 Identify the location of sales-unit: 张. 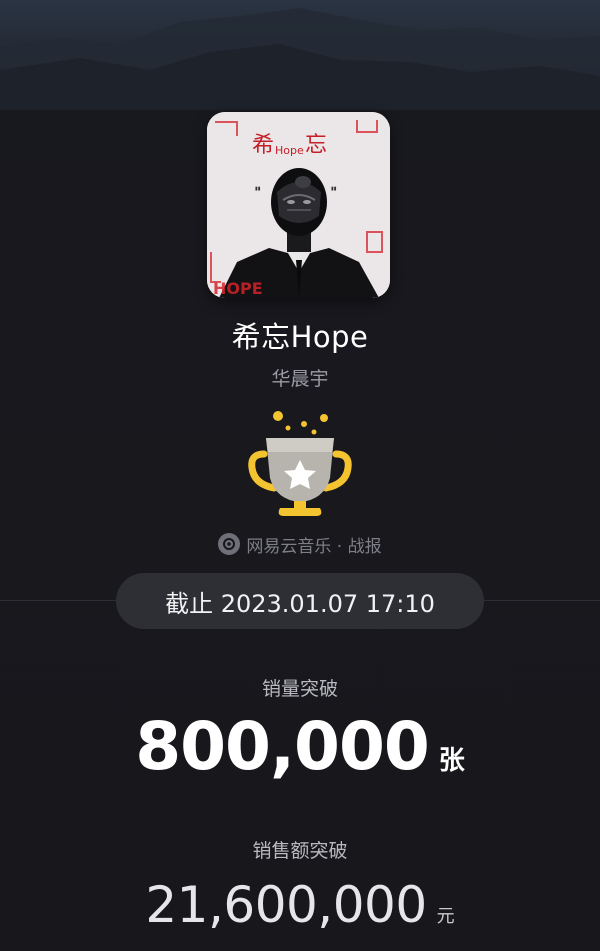
(451, 761).